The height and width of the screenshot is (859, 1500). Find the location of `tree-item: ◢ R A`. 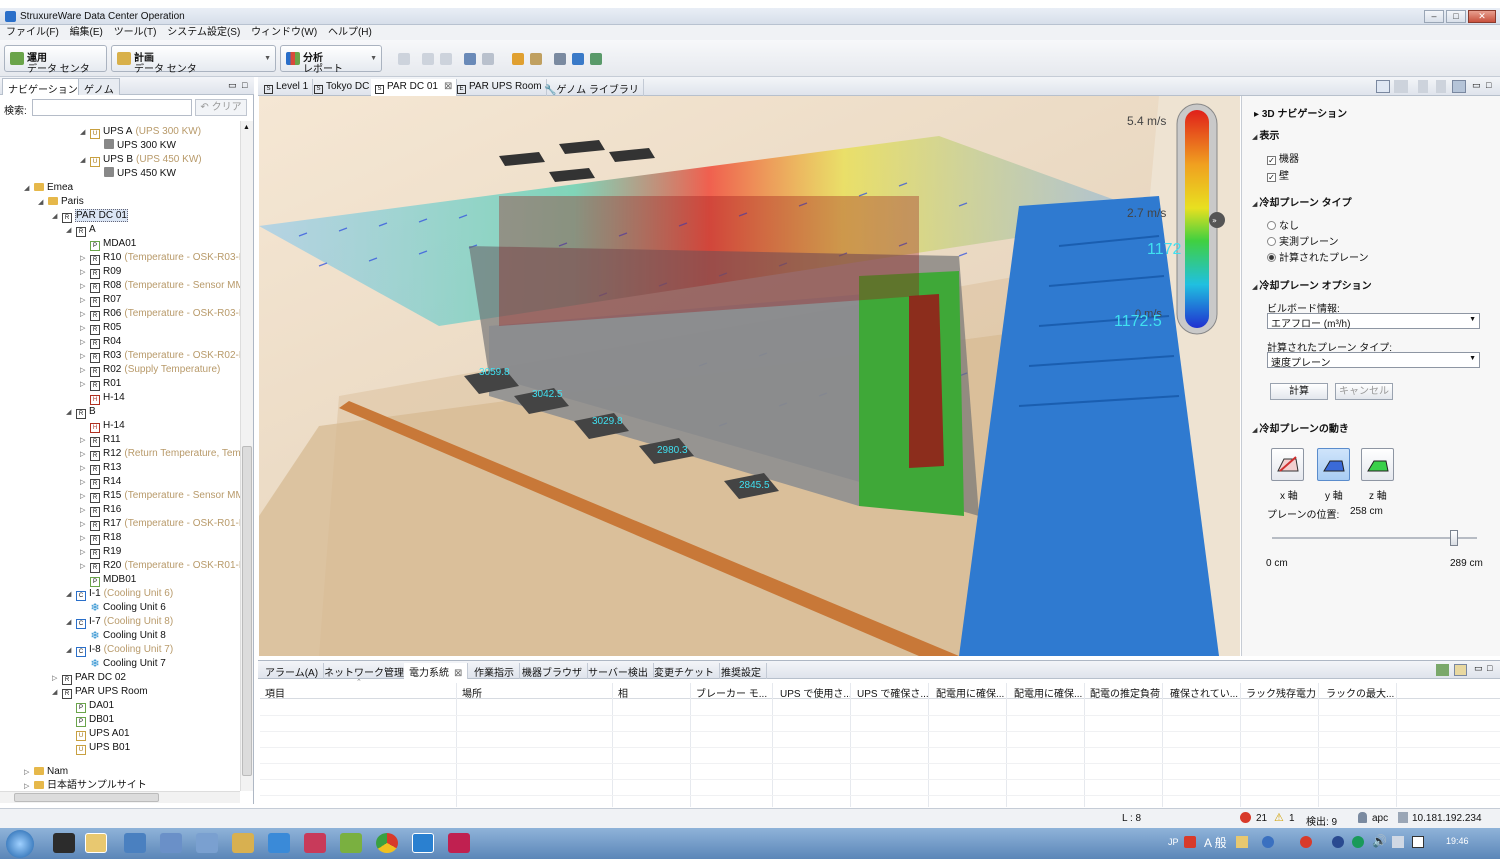

tree-item: ◢ R A is located at coordinates (81, 230).